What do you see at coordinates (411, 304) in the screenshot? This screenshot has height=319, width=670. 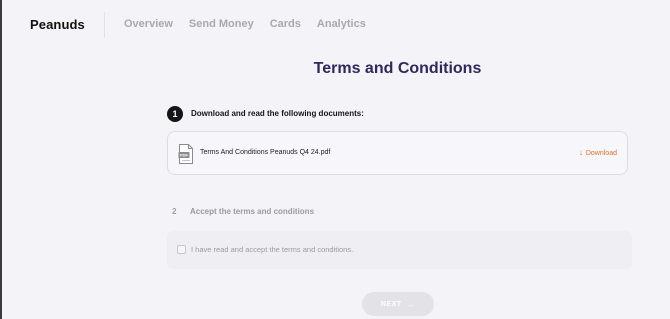 I see `arrow-right-icon: →` at bounding box center [411, 304].